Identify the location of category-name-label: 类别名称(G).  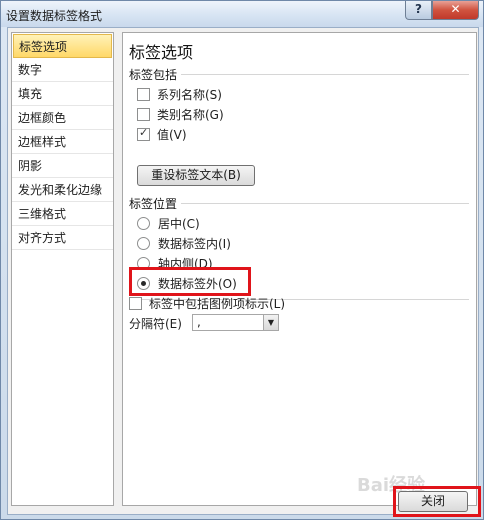
(190, 114).